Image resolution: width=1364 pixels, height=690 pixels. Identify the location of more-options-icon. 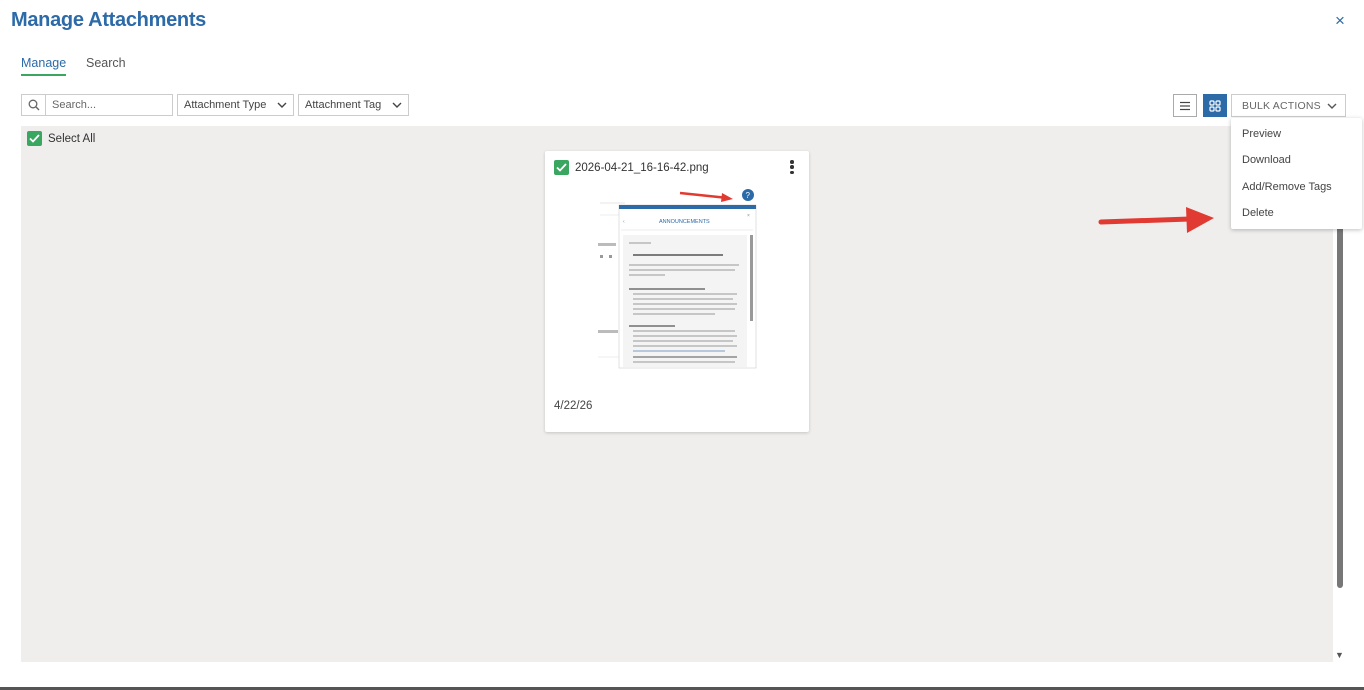
(792, 167).